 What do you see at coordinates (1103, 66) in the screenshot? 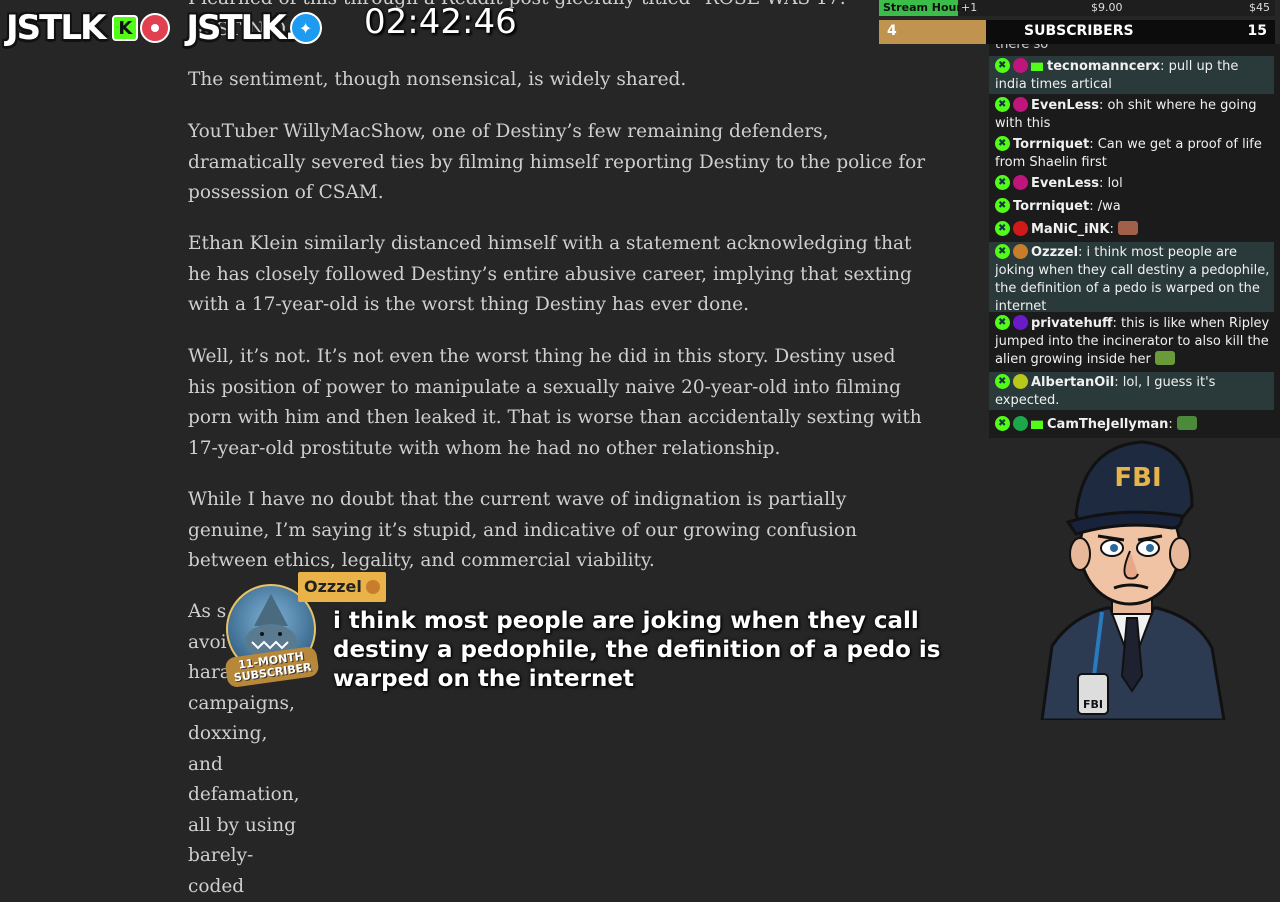
I see `chat-username: tecnomanncerx` at bounding box center [1103, 66].